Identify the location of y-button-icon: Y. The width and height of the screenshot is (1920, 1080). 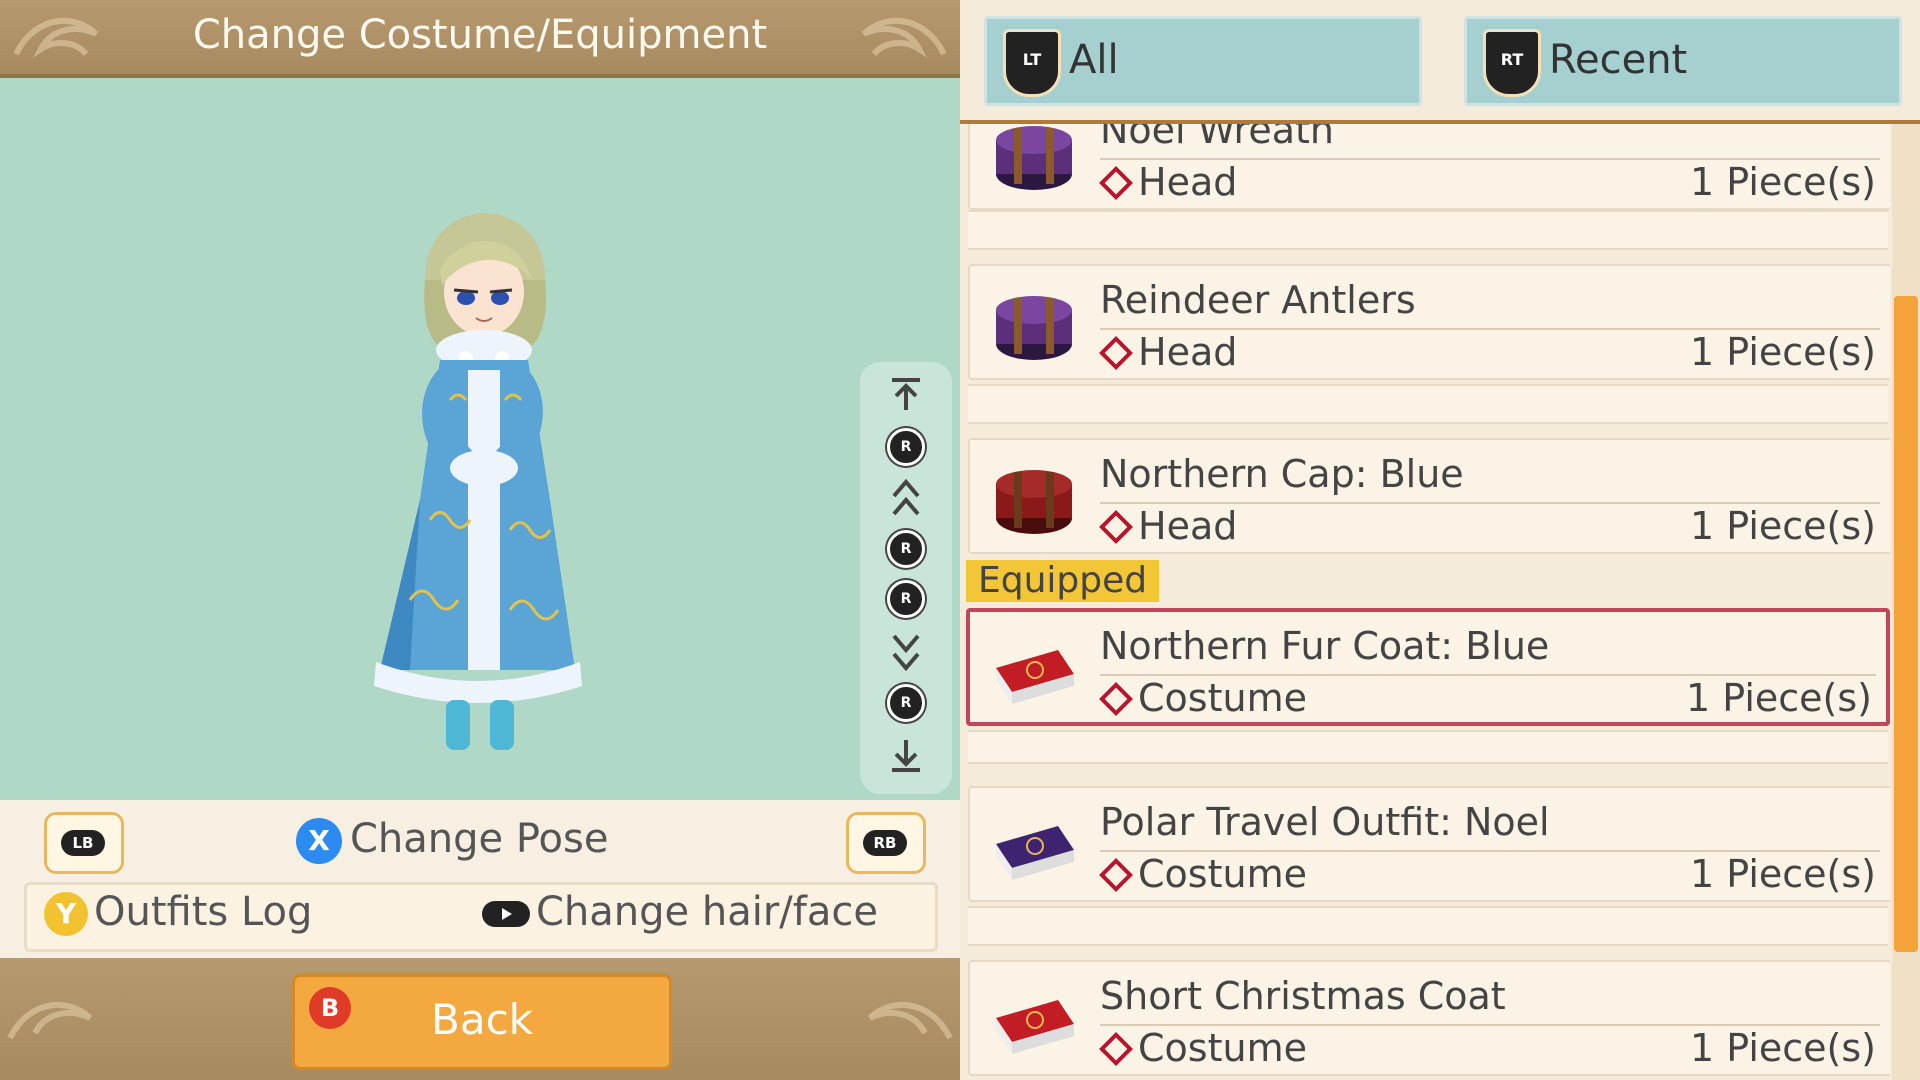
(66, 914).